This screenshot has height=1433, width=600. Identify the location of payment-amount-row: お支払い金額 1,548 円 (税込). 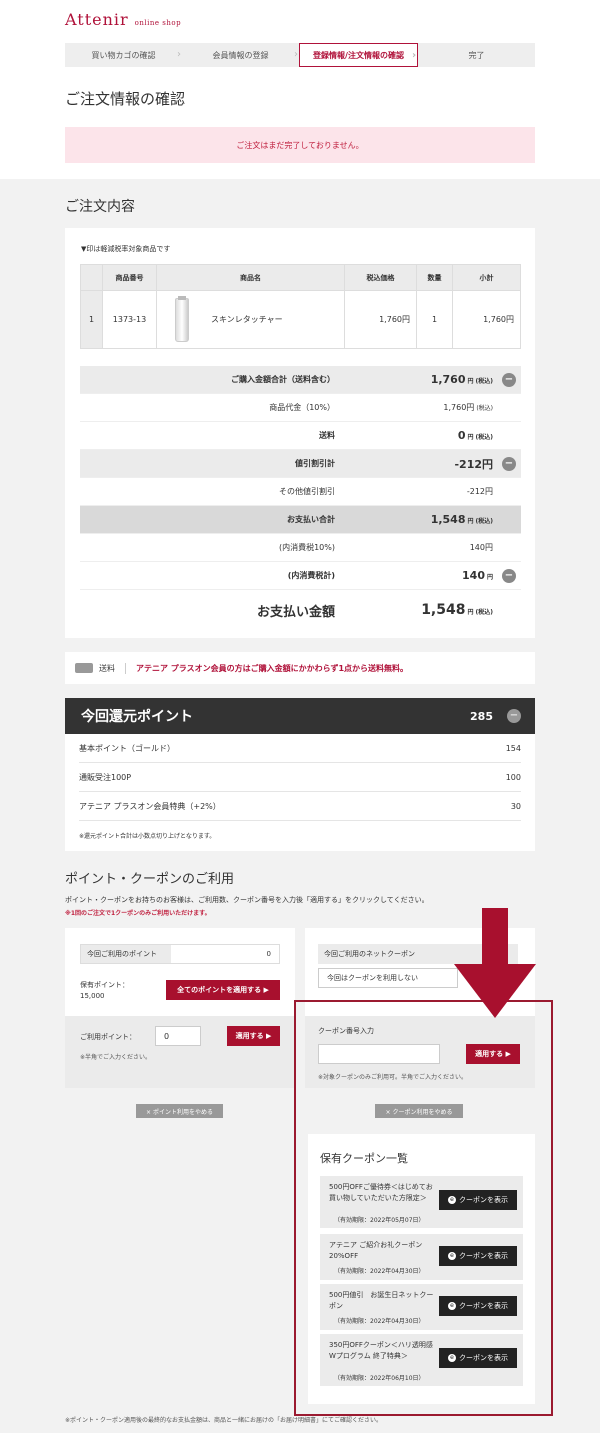
(374, 611).